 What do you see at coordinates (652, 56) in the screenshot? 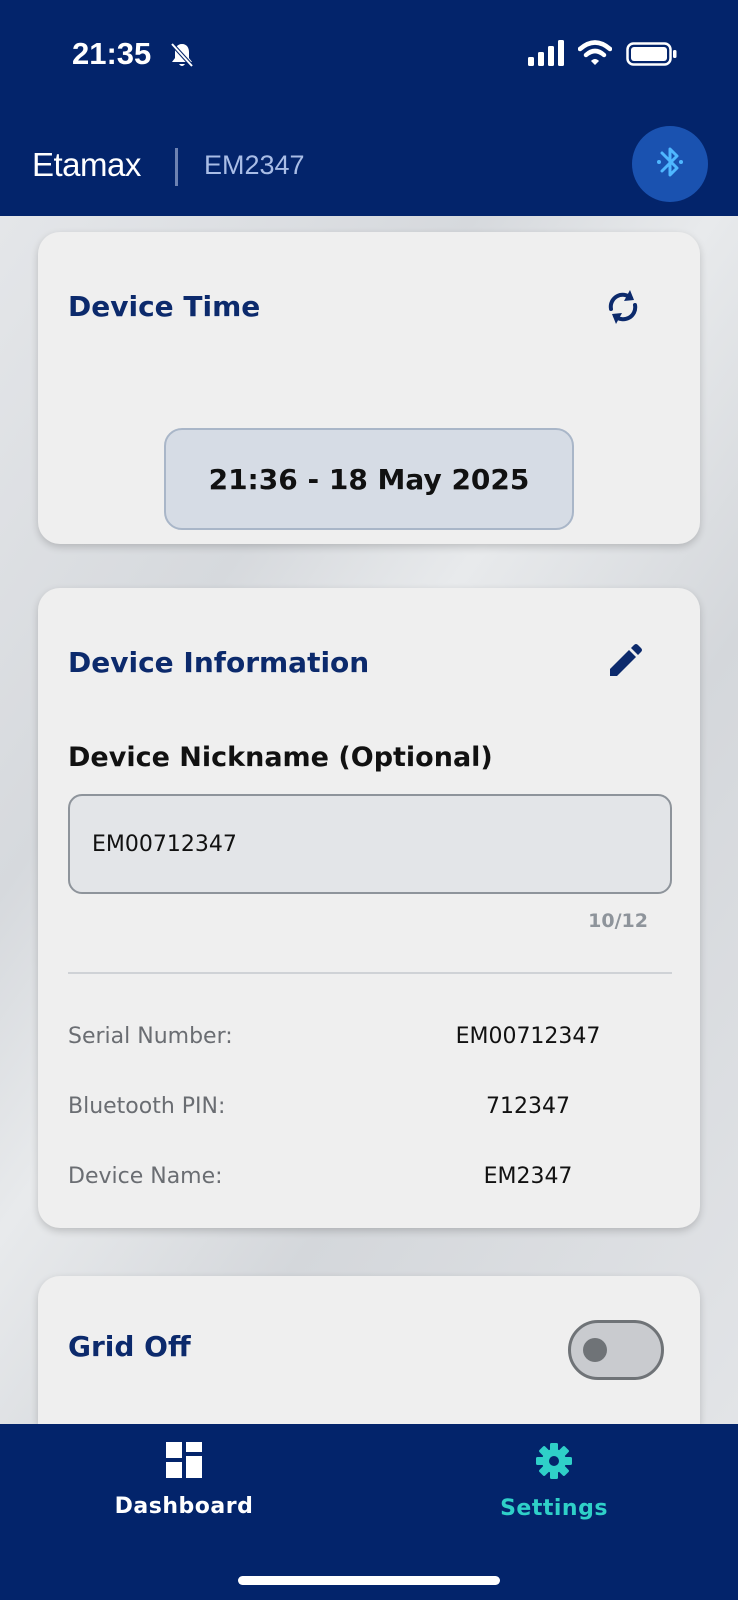
I see `battery-icon` at bounding box center [652, 56].